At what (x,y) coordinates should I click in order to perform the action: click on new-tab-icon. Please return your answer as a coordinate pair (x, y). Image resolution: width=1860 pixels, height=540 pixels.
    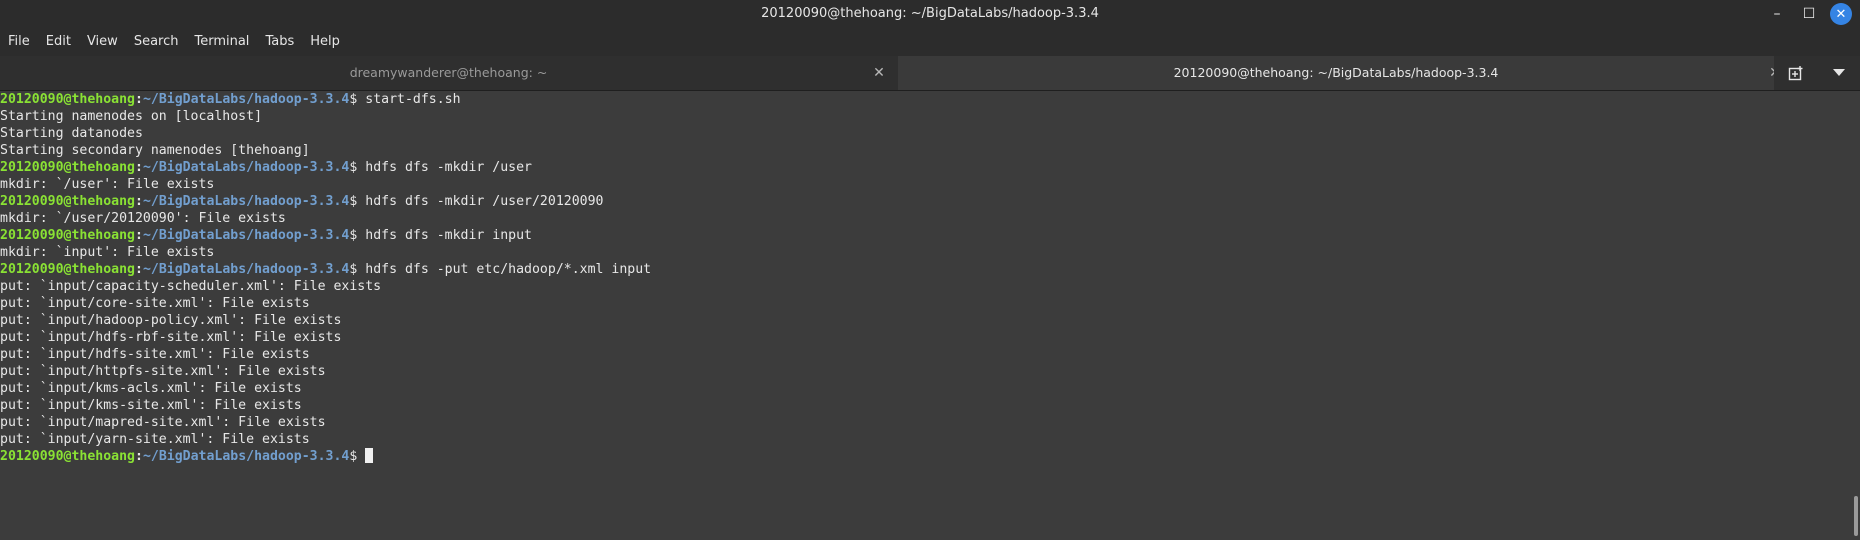
    Looking at the image, I should click on (1795, 73).